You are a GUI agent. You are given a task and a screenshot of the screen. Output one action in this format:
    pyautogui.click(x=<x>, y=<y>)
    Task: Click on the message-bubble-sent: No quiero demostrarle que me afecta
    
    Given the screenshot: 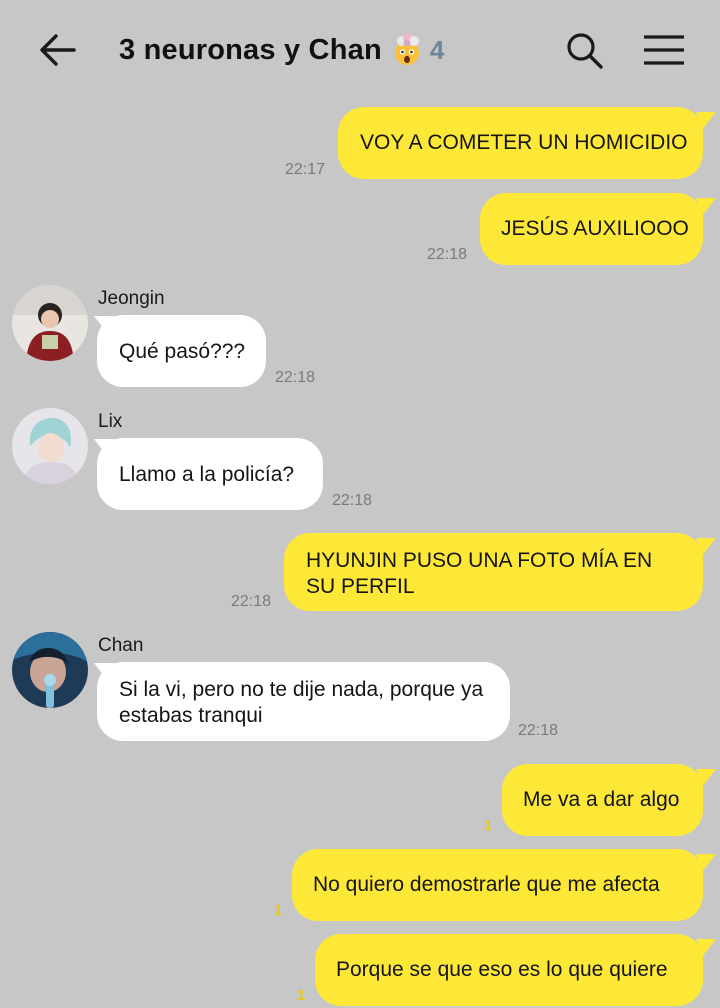 What is the action you would take?
    pyautogui.click(x=497, y=885)
    